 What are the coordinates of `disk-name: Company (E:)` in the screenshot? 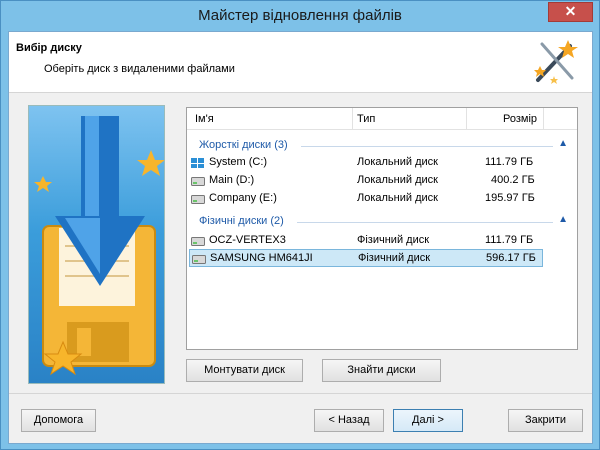 It's located at (243, 198).